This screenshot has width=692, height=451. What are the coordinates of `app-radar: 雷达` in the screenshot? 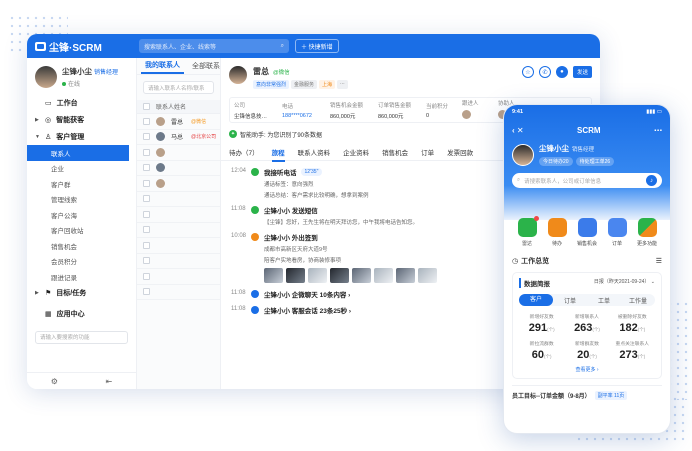 It's located at (527, 231).